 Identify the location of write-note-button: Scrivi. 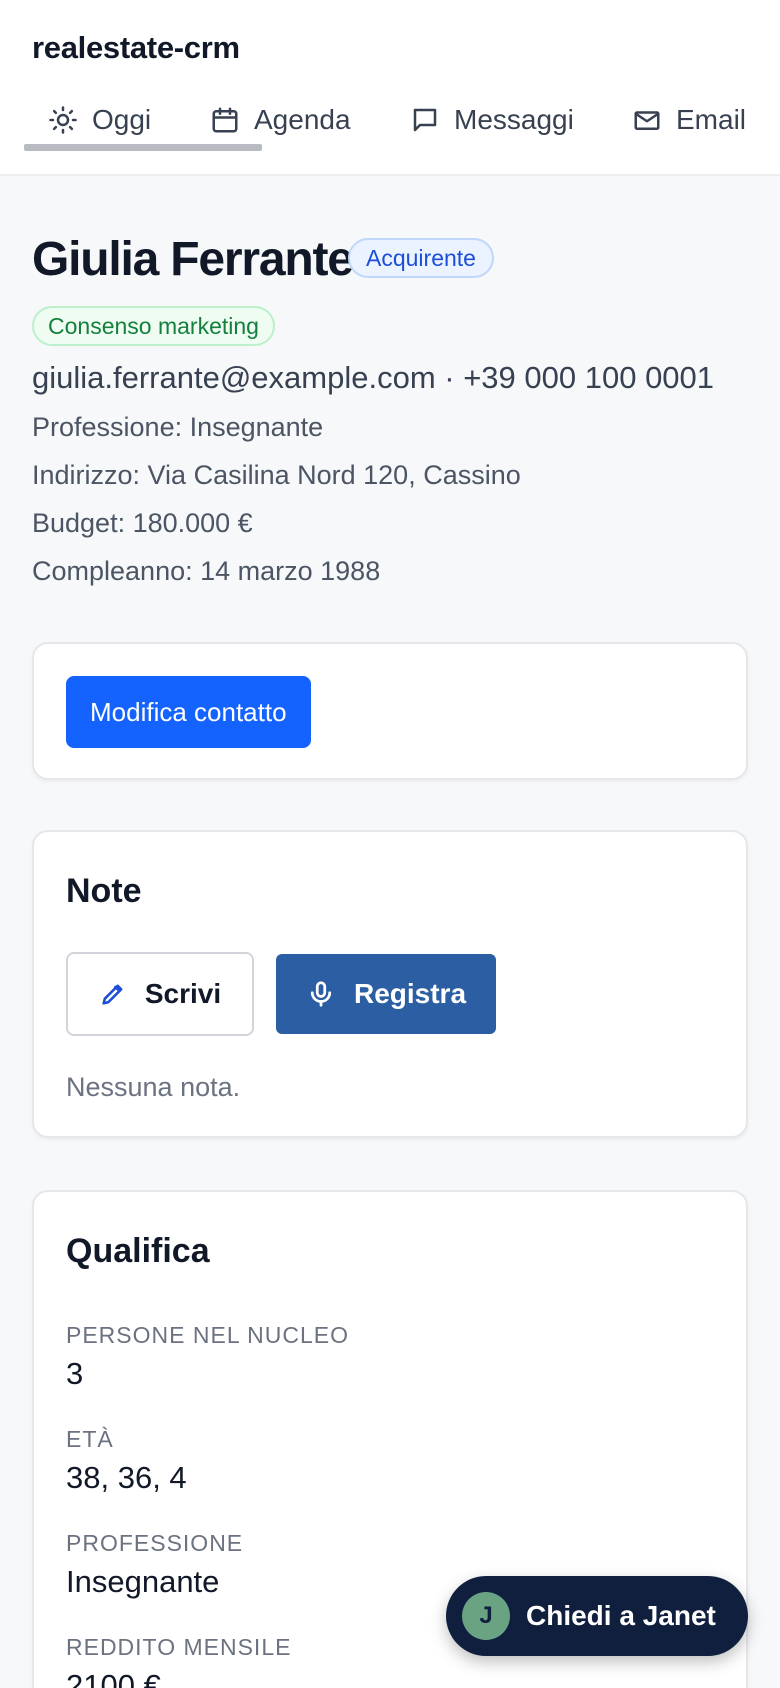
(160, 994).